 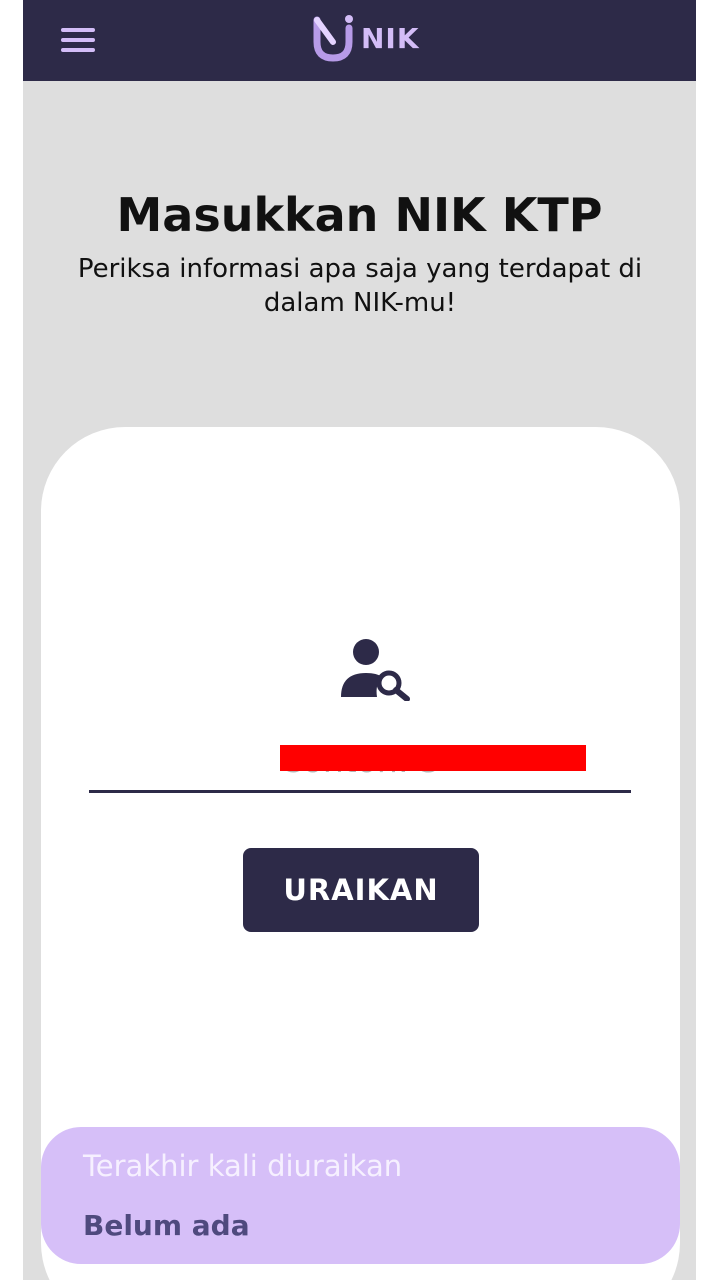 What do you see at coordinates (390, 38) in the screenshot?
I see `brand-text: NIK` at bounding box center [390, 38].